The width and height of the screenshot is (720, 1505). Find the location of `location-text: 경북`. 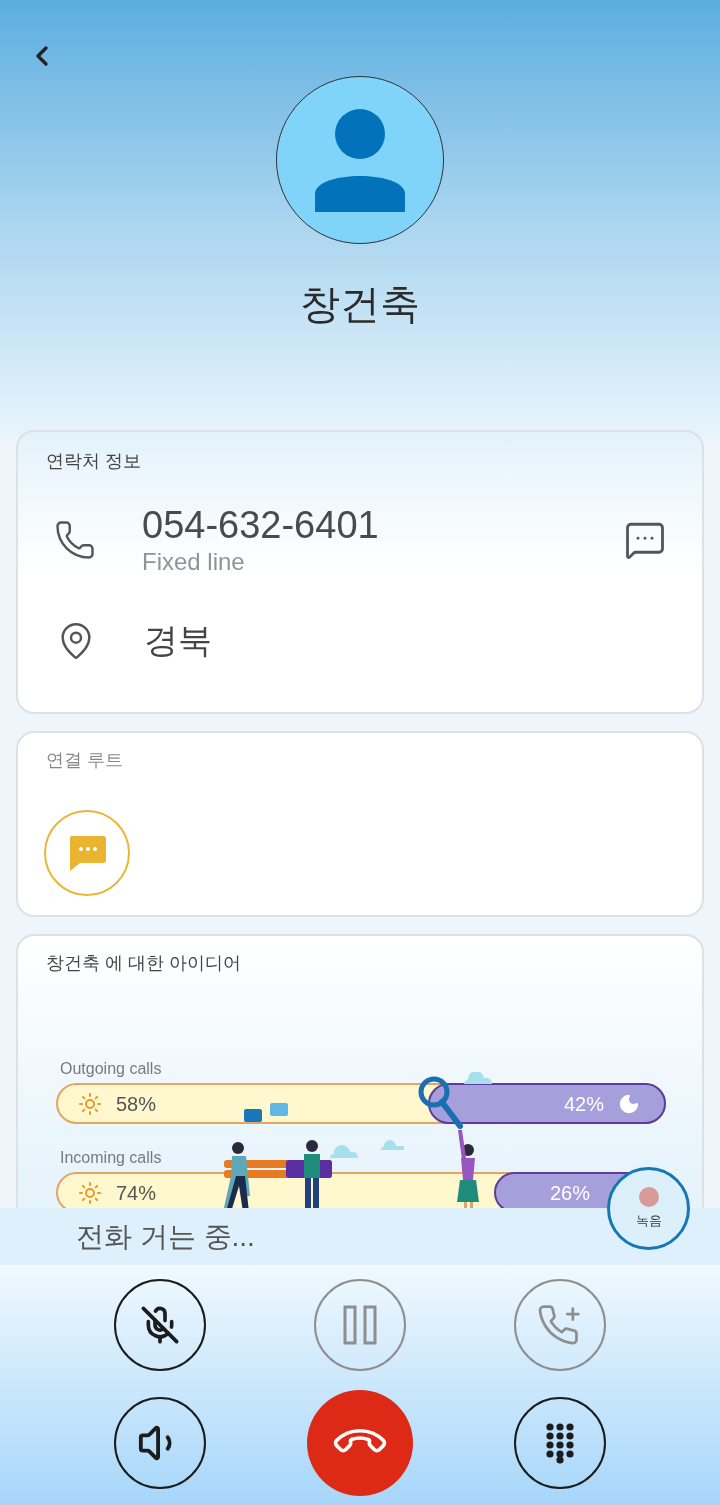

location-text: 경북 is located at coordinates (178, 640).